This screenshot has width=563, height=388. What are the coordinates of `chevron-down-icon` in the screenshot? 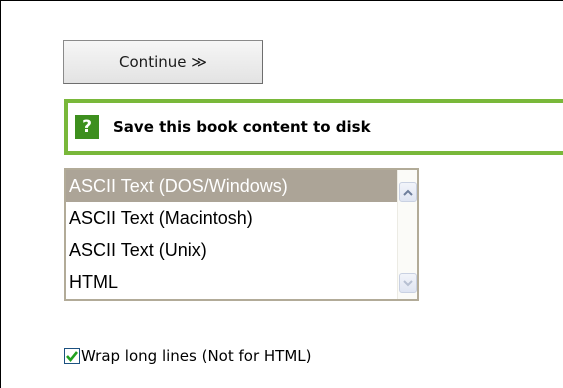 It's located at (408, 282).